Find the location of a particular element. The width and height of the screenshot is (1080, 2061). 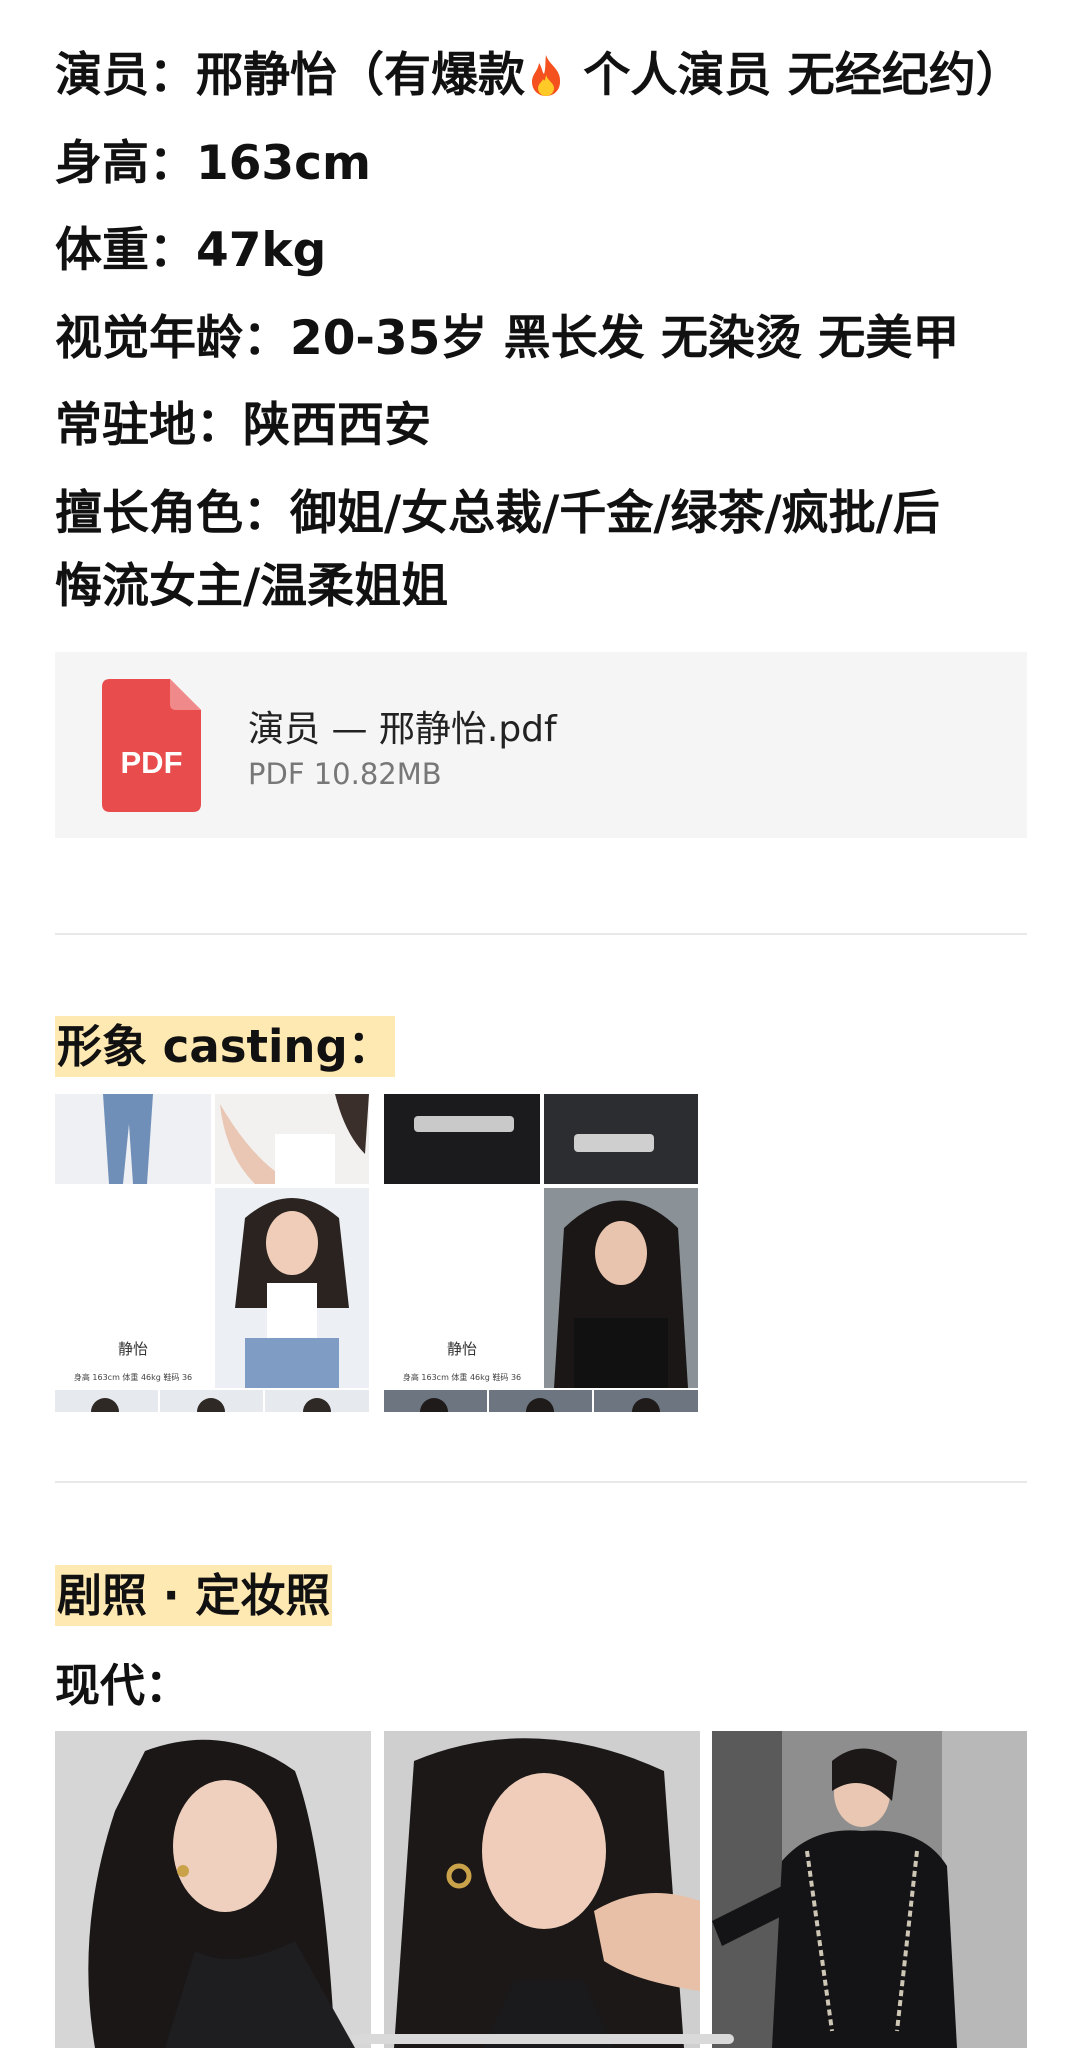

casting-card-2-stats: 身高 163cm 体重 46kg 鞋码 36 is located at coordinates (462, 1377).